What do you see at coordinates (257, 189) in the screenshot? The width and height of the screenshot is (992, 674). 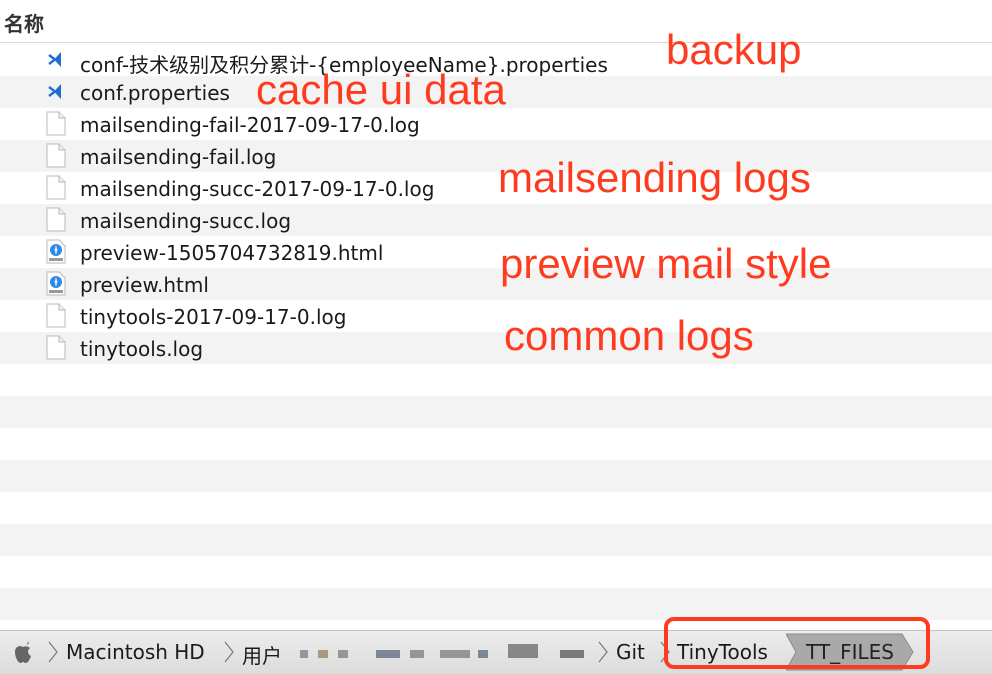 I see `file-name: mailsending-succ-2017-09-17-0.log` at bounding box center [257, 189].